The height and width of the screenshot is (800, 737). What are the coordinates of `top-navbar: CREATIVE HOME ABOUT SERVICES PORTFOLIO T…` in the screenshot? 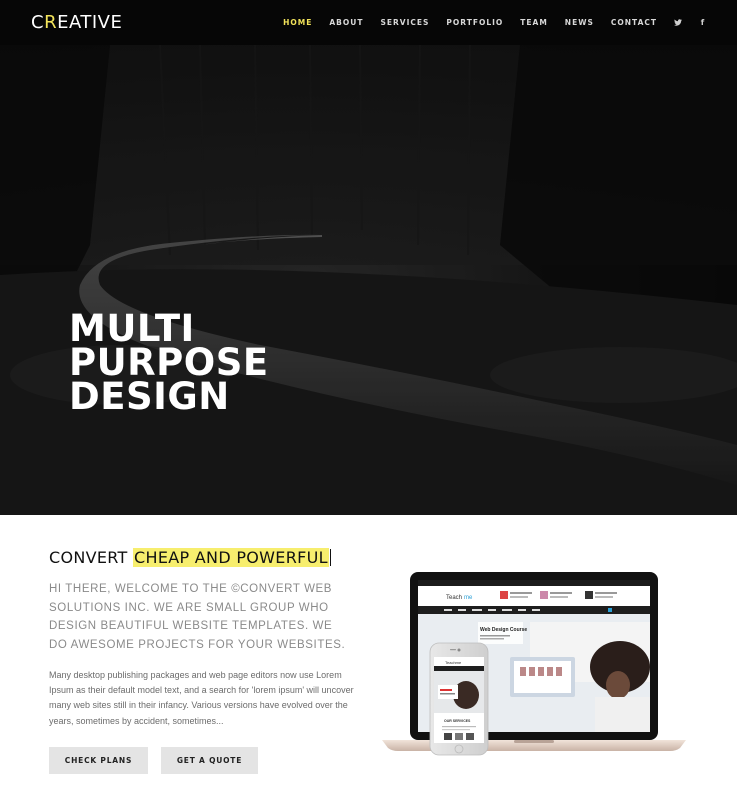 It's located at (368, 22).